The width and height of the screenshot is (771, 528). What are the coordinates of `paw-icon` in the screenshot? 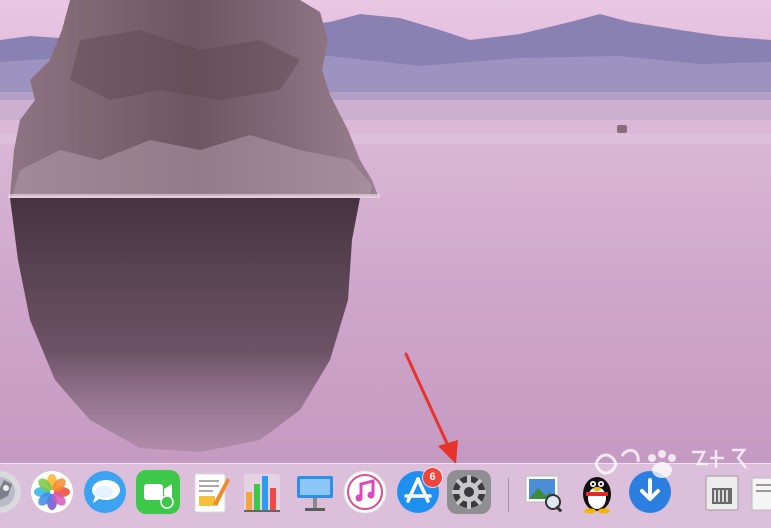 It's located at (670, 463).